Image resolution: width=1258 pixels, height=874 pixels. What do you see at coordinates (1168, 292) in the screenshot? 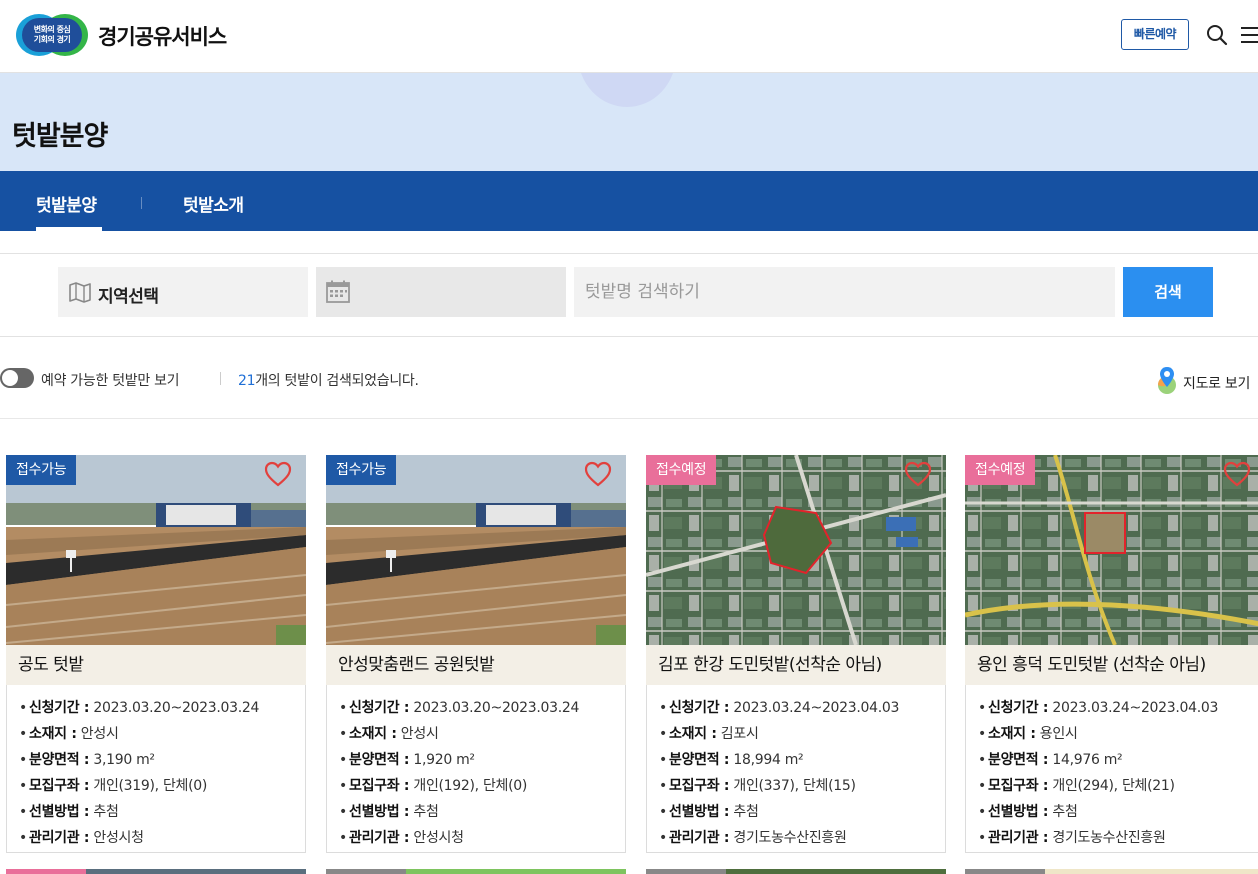
I see `search-button: 검색` at bounding box center [1168, 292].